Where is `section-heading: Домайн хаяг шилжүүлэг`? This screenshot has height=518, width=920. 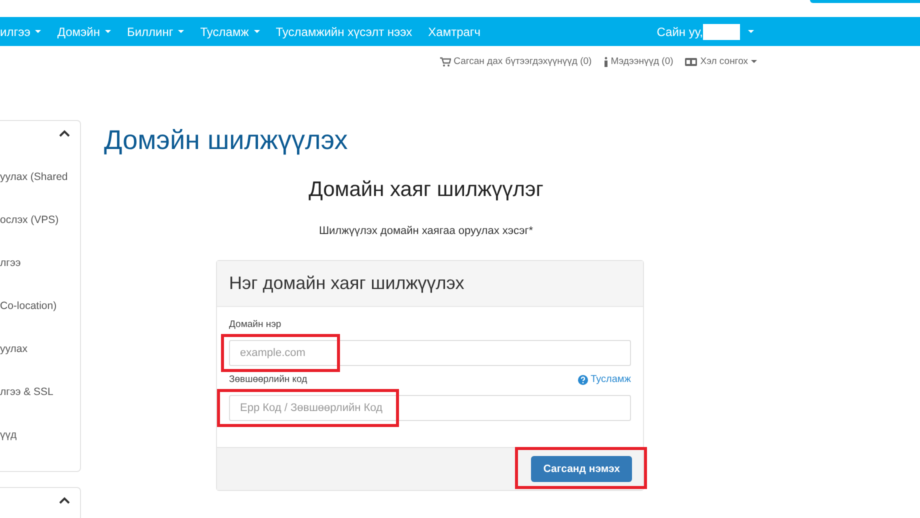 section-heading: Домайн хаяг шилжүүлэг is located at coordinates (426, 190).